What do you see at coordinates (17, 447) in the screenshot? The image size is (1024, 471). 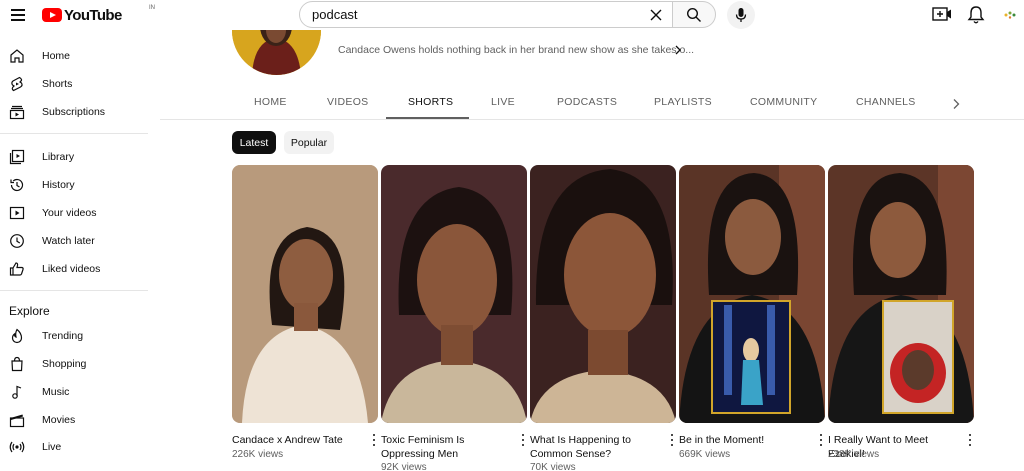 I see `live-icon` at bounding box center [17, 447].